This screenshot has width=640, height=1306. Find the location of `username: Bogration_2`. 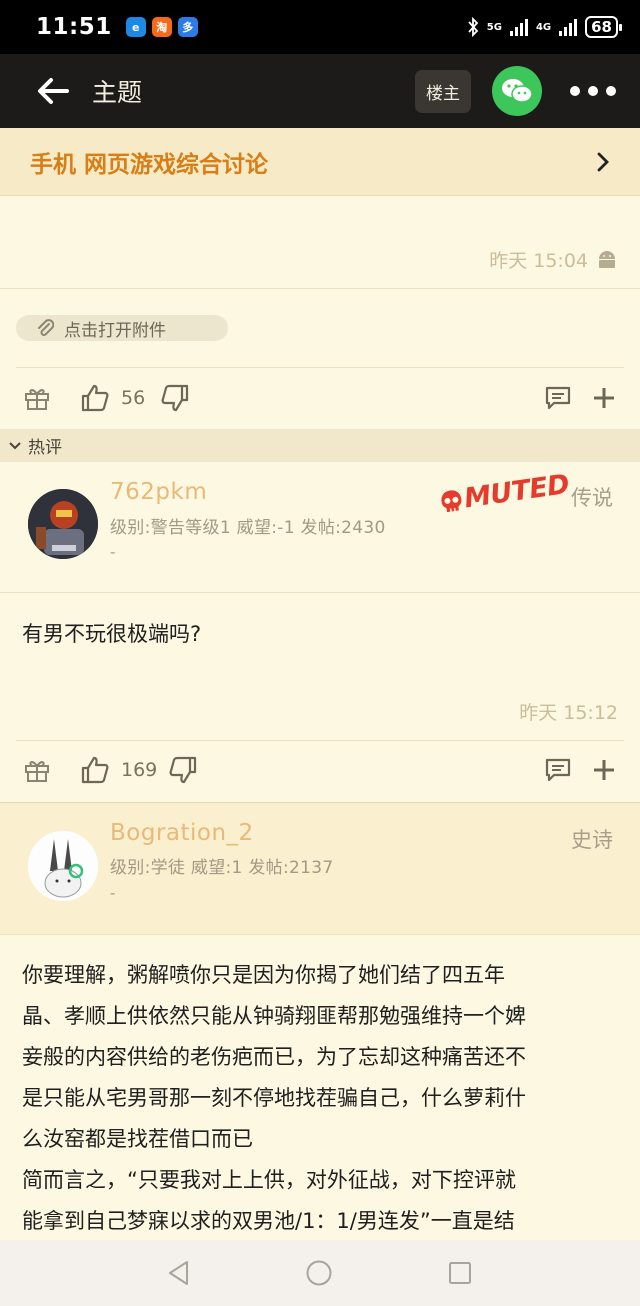

username: Bogration_2 is located at coordinates (182, 833).